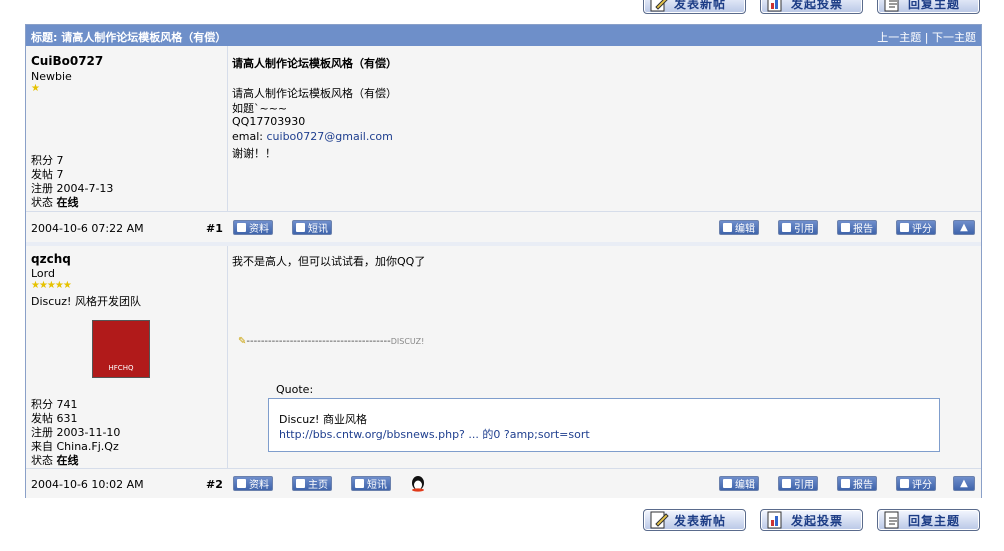 Image resolution: width=1004 pixels, height=551 pixels. What do you see at coordinates (330, 136) in the screenshot?
I see `post1-email-link: cuibo0727@gmail.com` at bounding box center [330, 136].